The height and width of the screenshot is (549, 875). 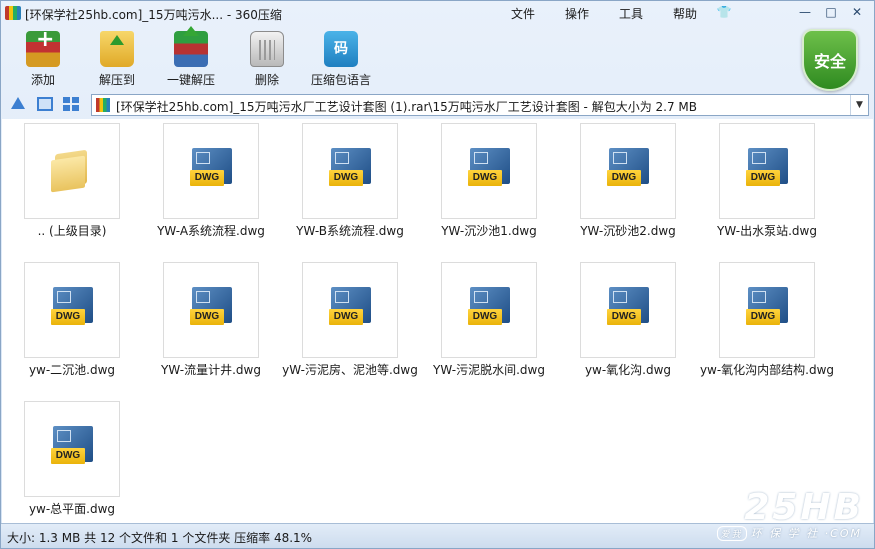 I want to click on file-name: YW-沉沙池1.dwg, so click(x=489, y=231).